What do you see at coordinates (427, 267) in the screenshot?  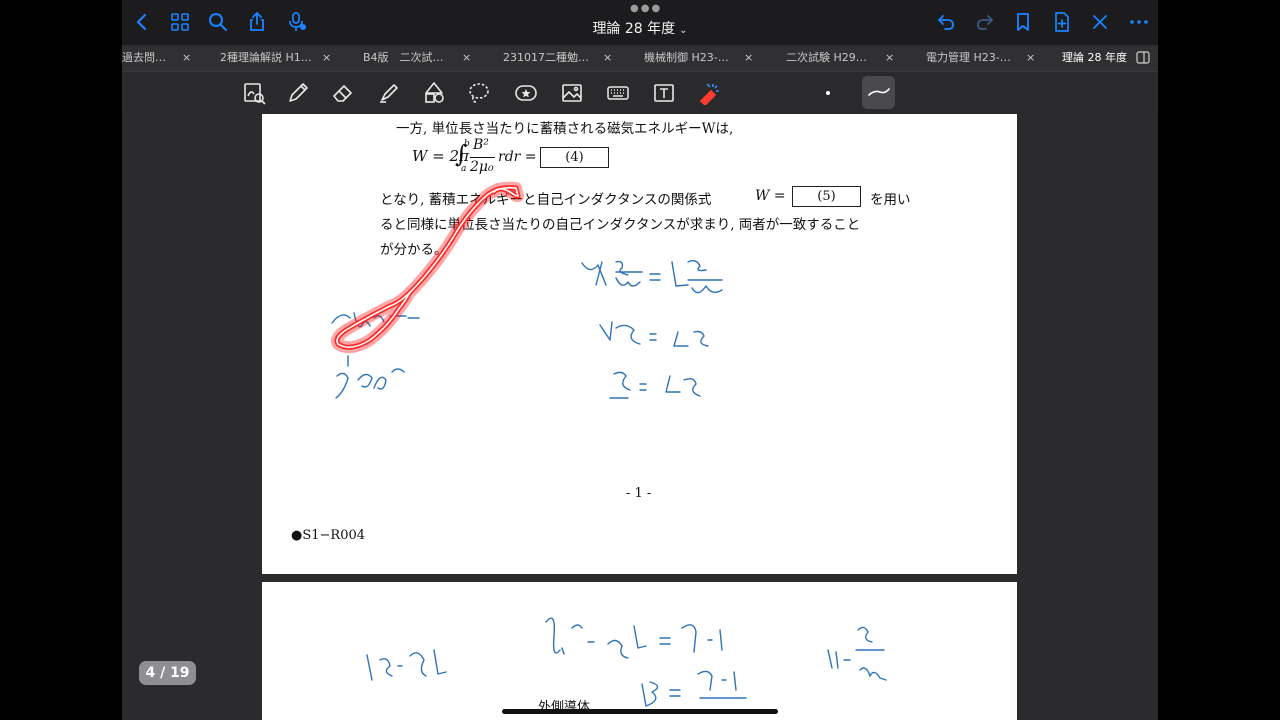 I see `laser-pointer-stroke` at bounding box center [427, 267].